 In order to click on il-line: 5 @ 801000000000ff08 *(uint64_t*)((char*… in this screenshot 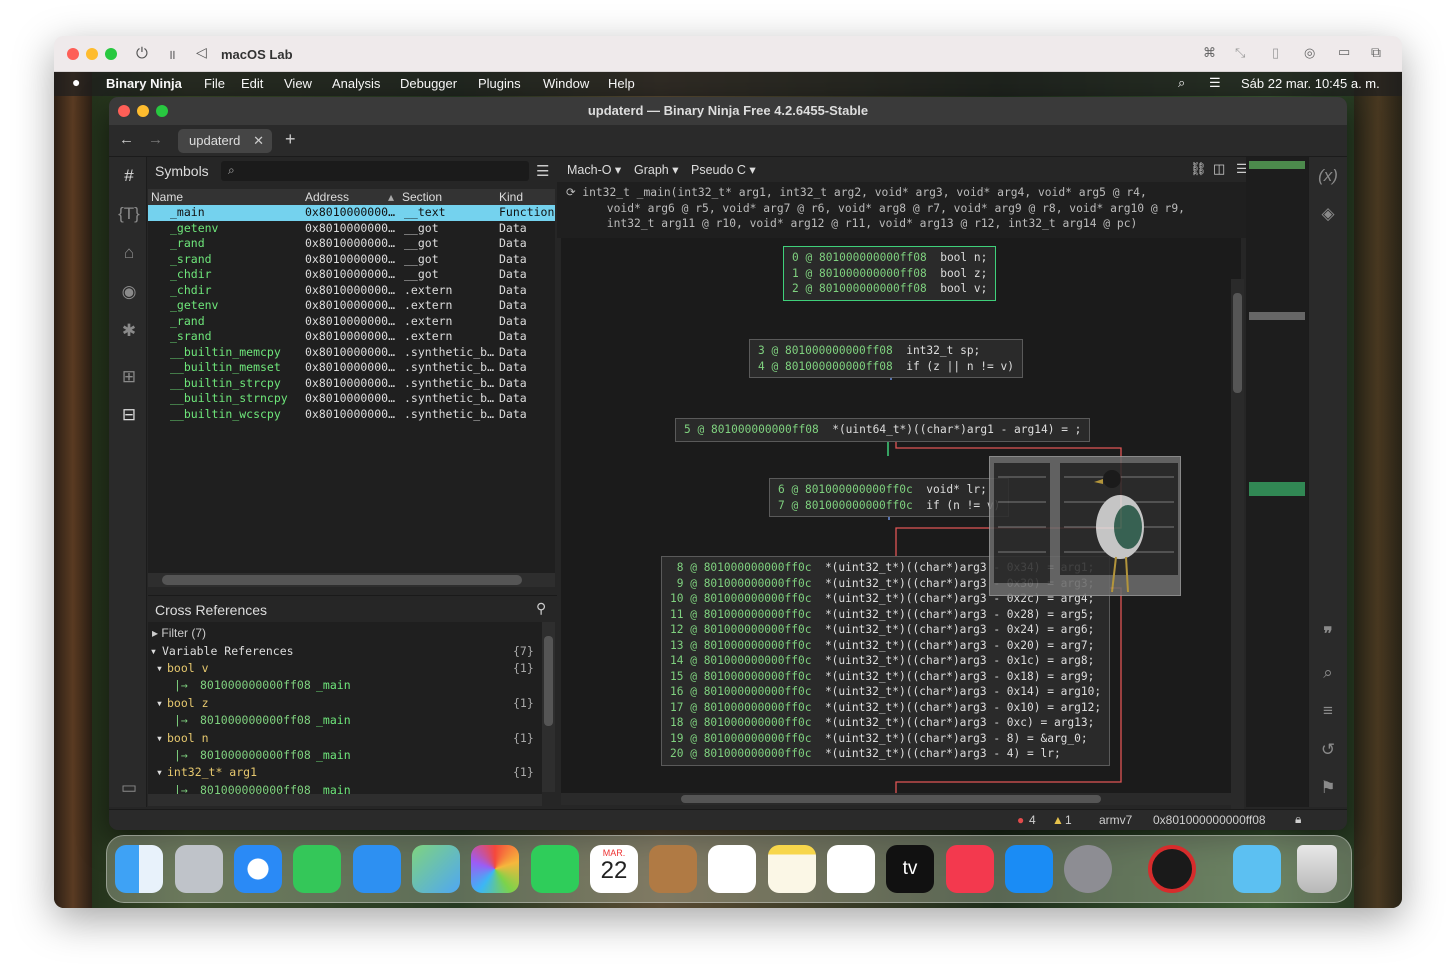, I will do `click(882, 430)`.